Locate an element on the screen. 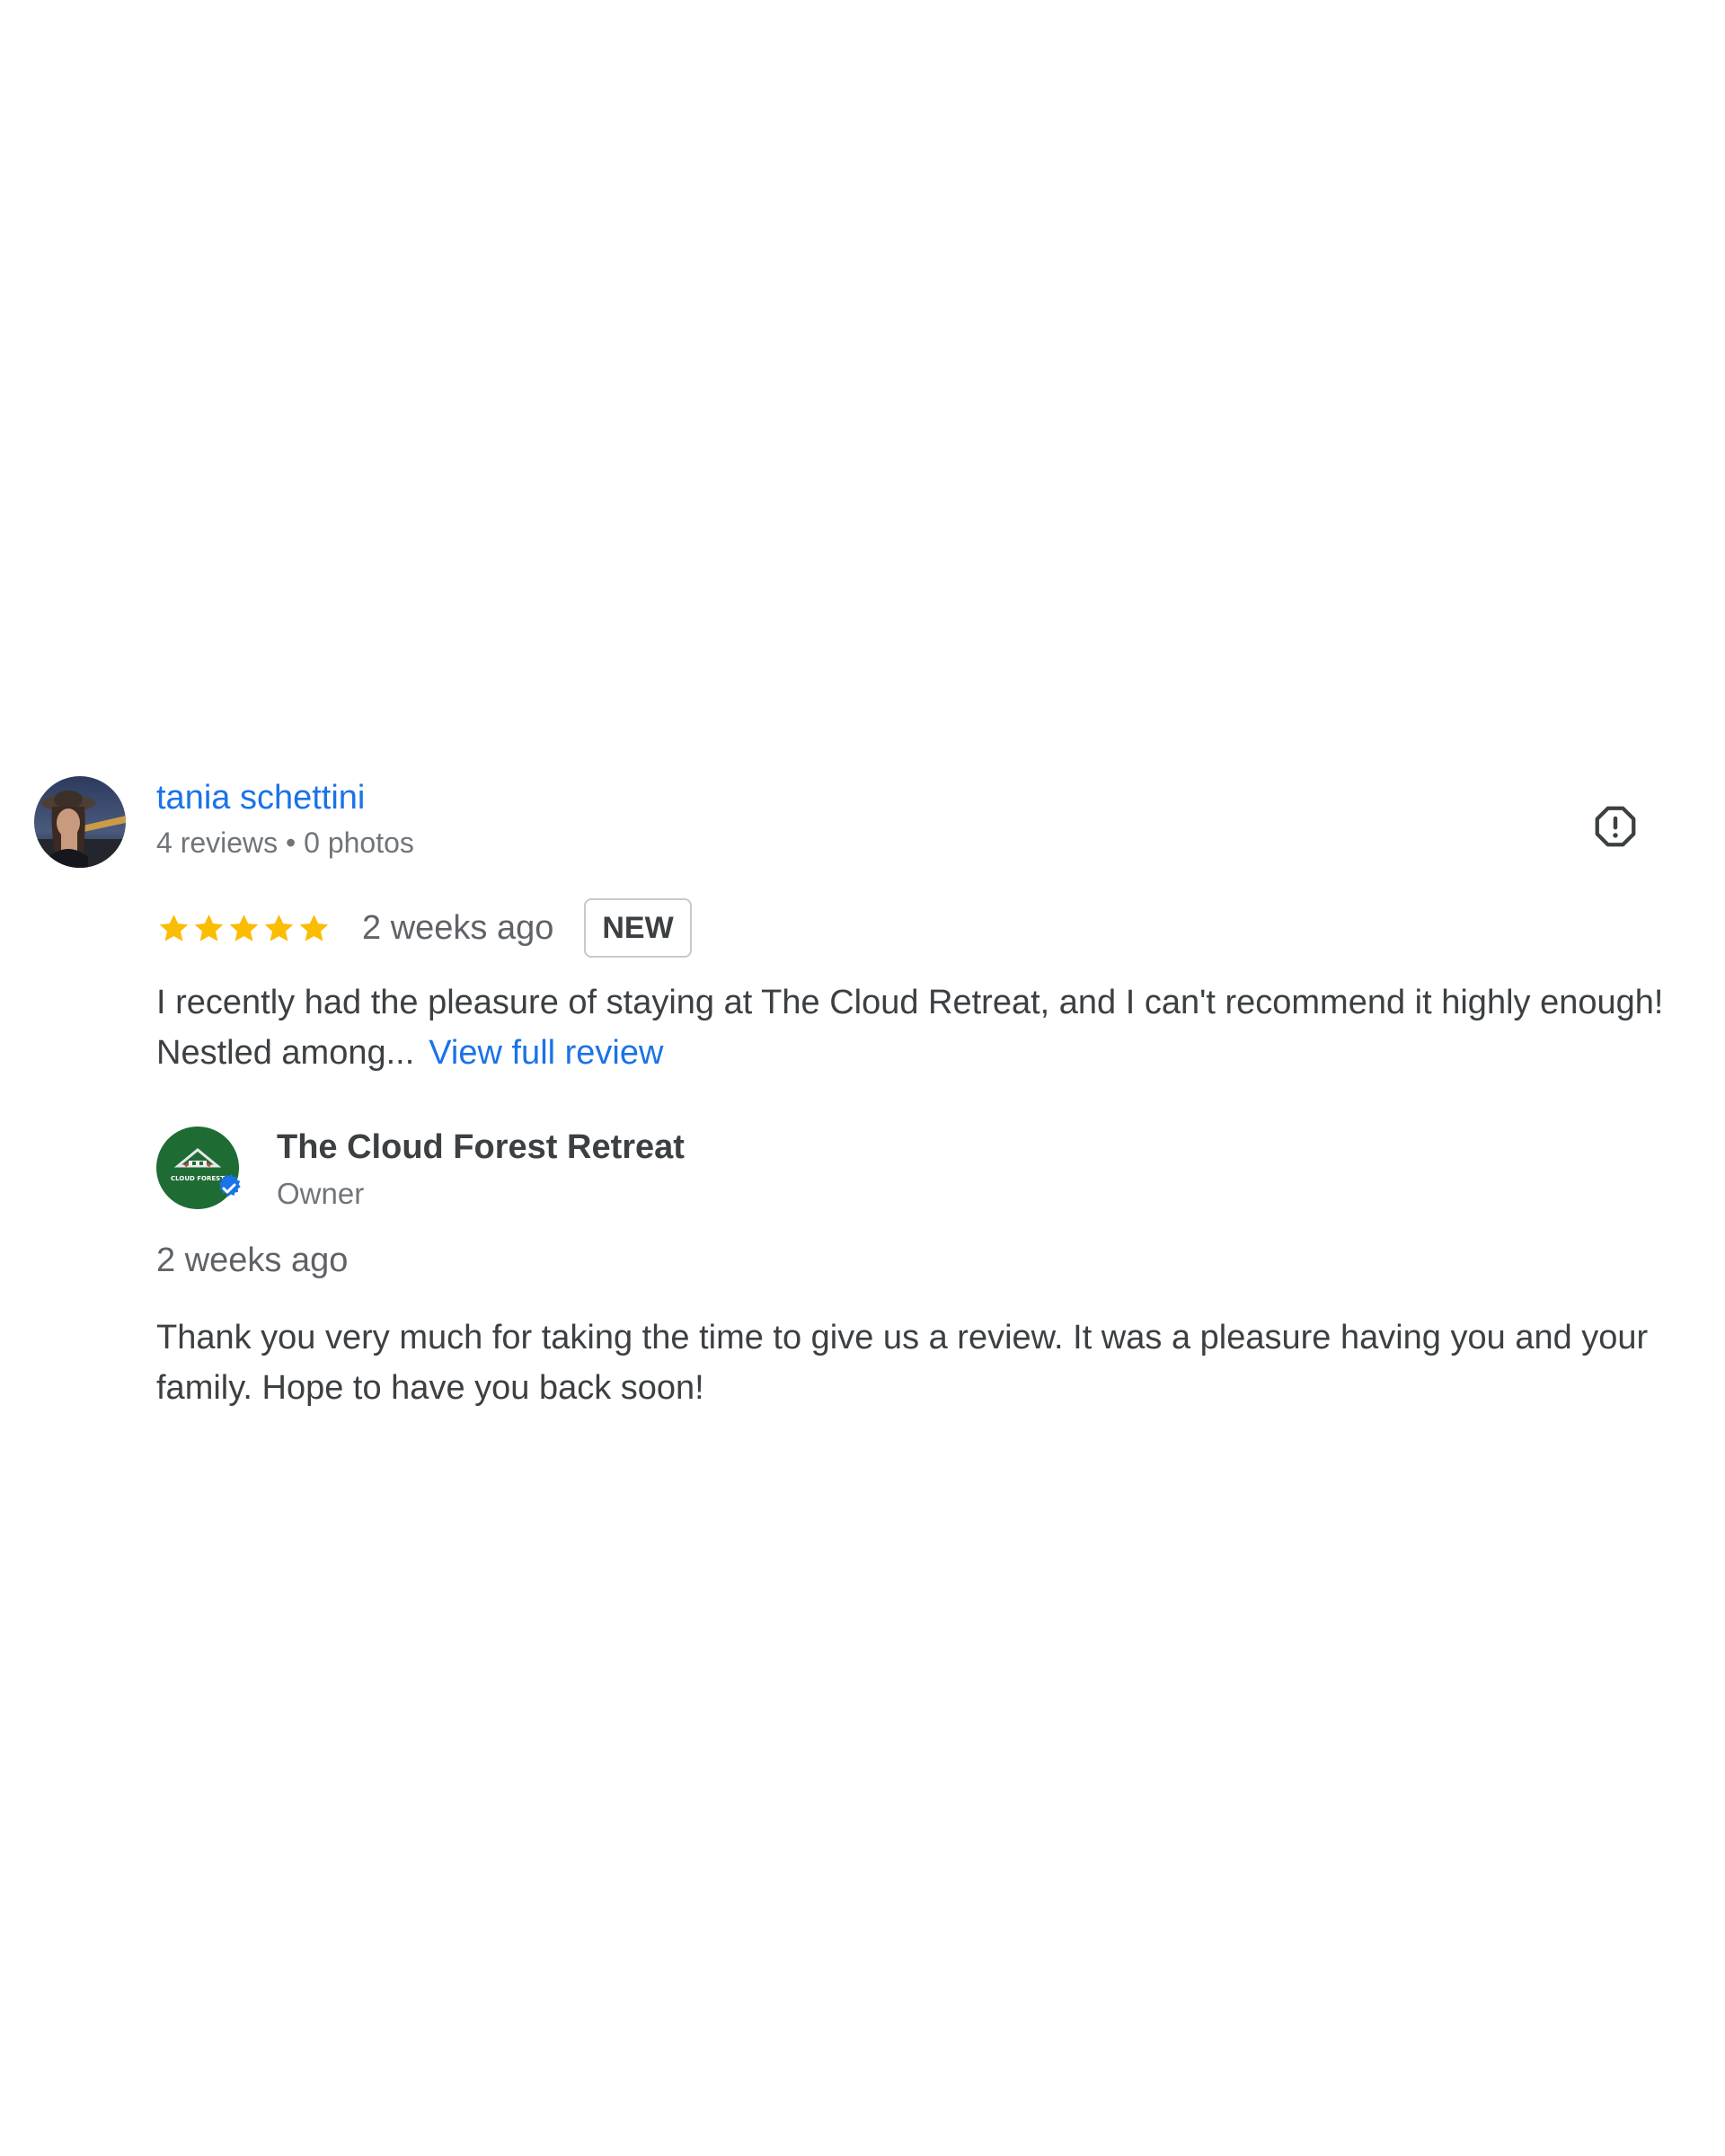  new-badge: NEW is located at coordinates (638, 928).